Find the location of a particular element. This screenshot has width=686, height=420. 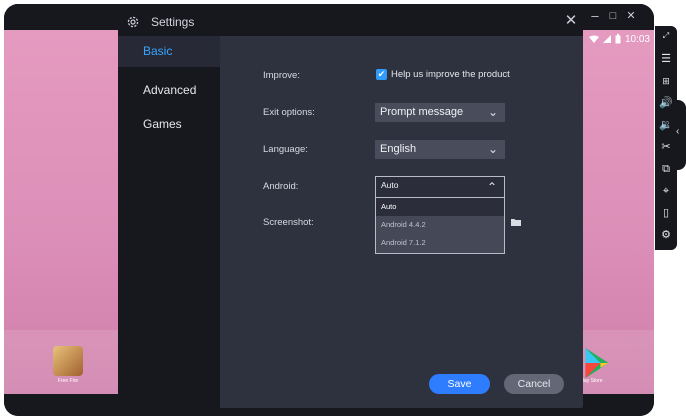

settings-nav: Basic Advanced Games is located at coordinates (169, 222).